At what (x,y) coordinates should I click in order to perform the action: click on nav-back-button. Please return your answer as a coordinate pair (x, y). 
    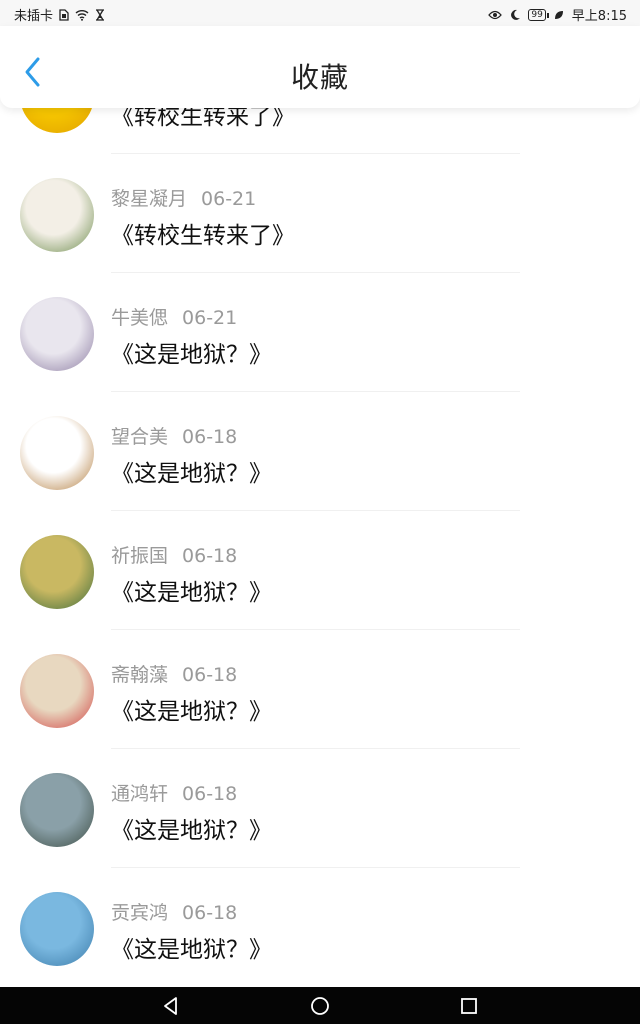
    Looking at the image, I should click on (171, 1006).